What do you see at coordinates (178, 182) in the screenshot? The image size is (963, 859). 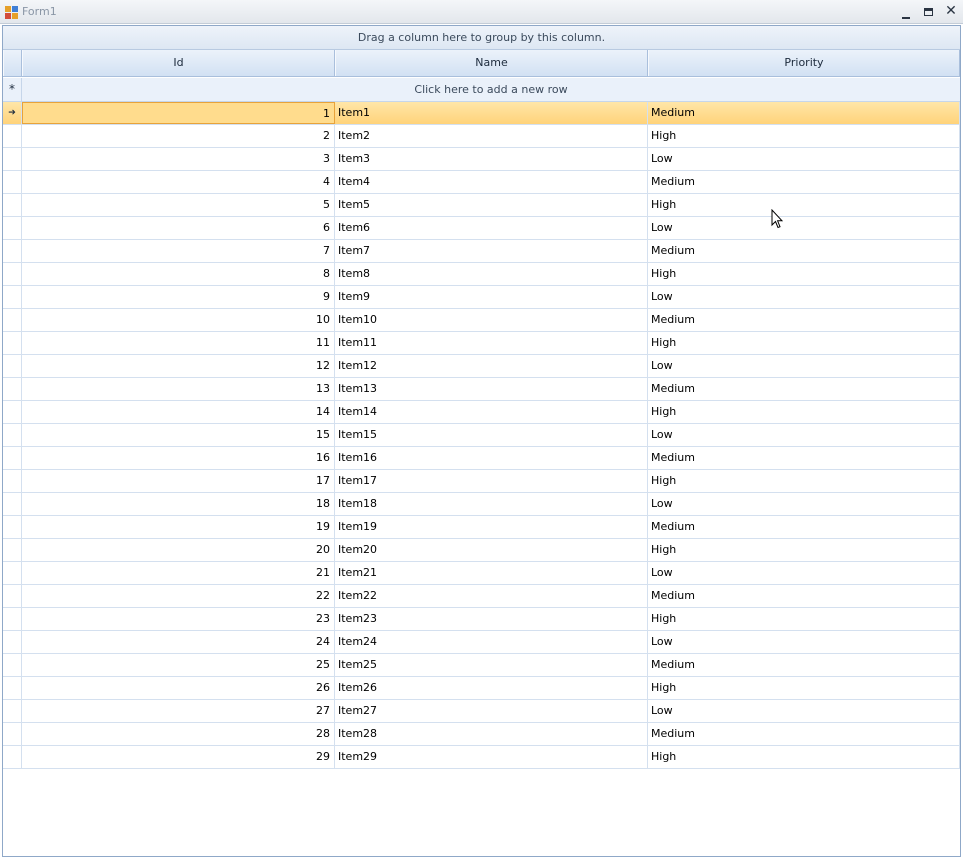 I see `id-cell: 4` at bounding box center [178, 182].